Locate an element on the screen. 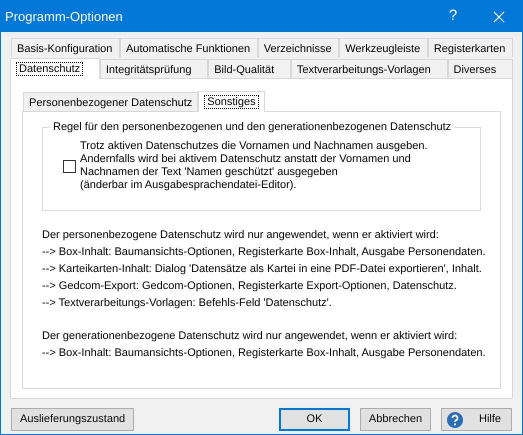  tab: Basis-Konfiguration is located at coordinates (65, 47).